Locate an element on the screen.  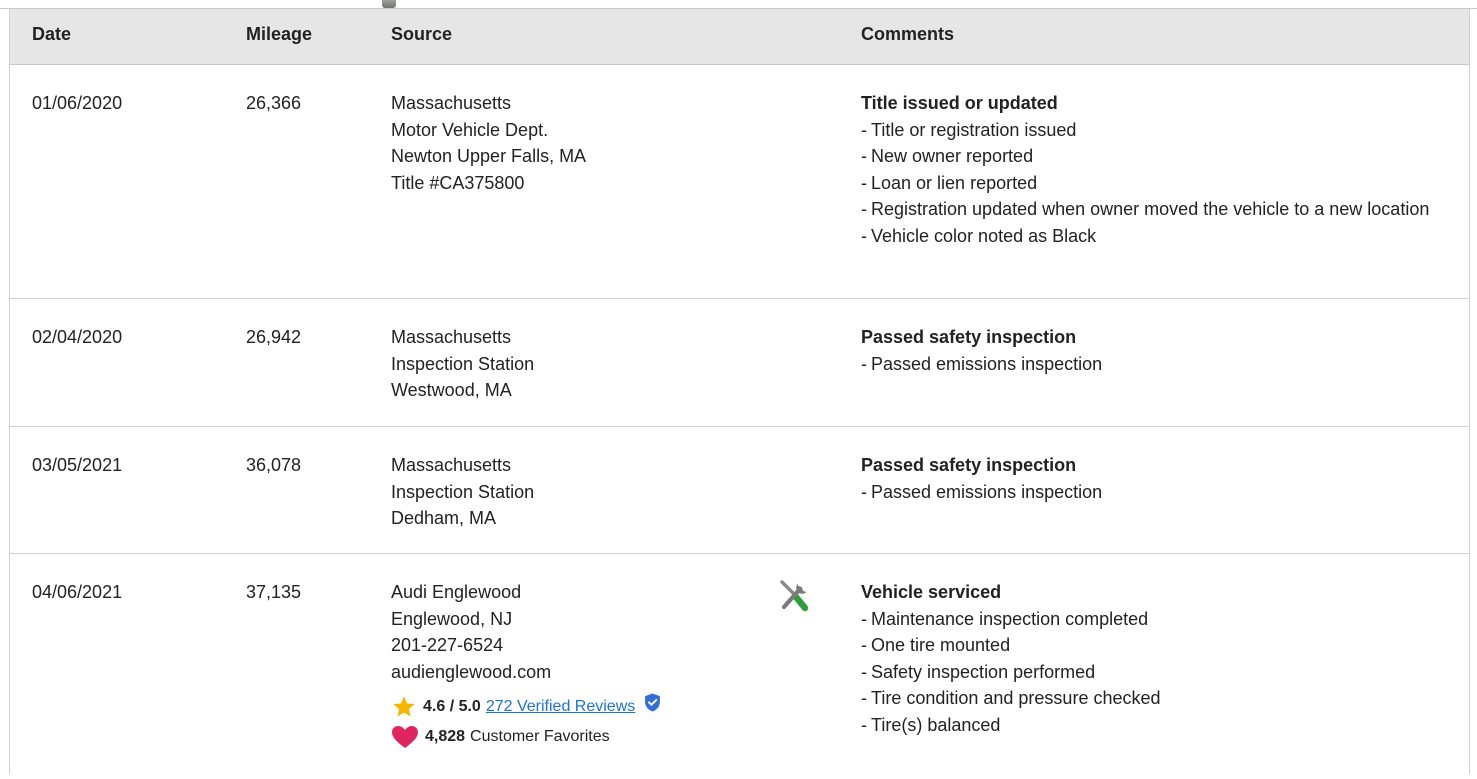
source-line: 201-227-6524 is located at coordinates (447, 645).